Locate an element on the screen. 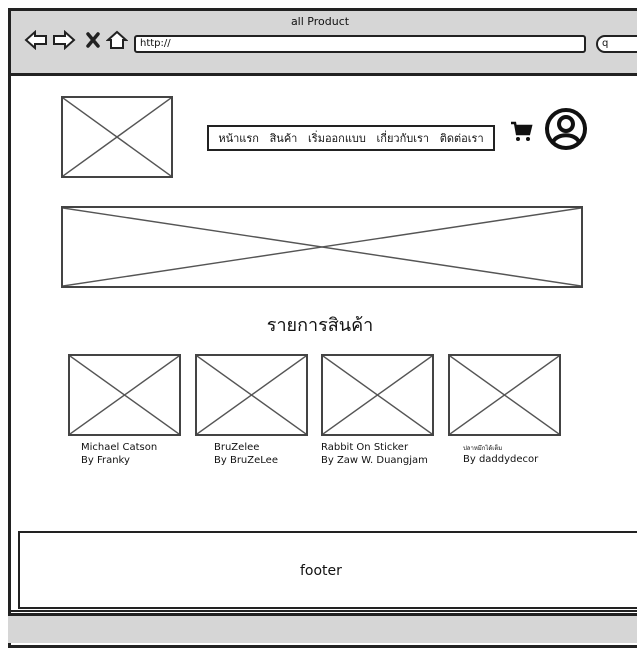 Image resolution: width=637 pixels, height=648 pixels. product-caption: Rabbit On Sticker By Zaw W. Duangjam is located at coordinates (374, 454).